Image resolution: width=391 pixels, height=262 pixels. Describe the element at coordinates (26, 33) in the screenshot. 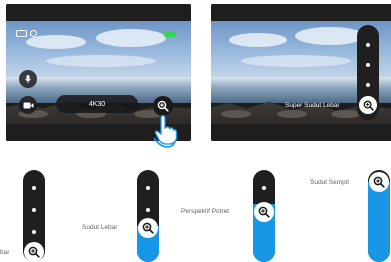

I see `camera-status-icon` at that location.